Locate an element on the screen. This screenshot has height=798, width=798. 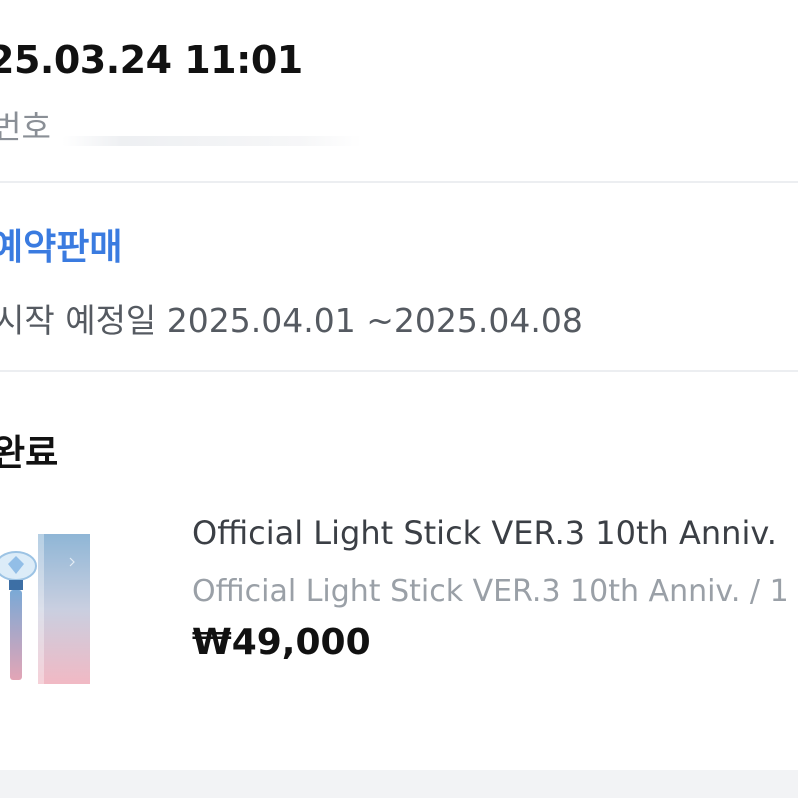
product-price: ₩49,000 is located at coordinates (281, 642).